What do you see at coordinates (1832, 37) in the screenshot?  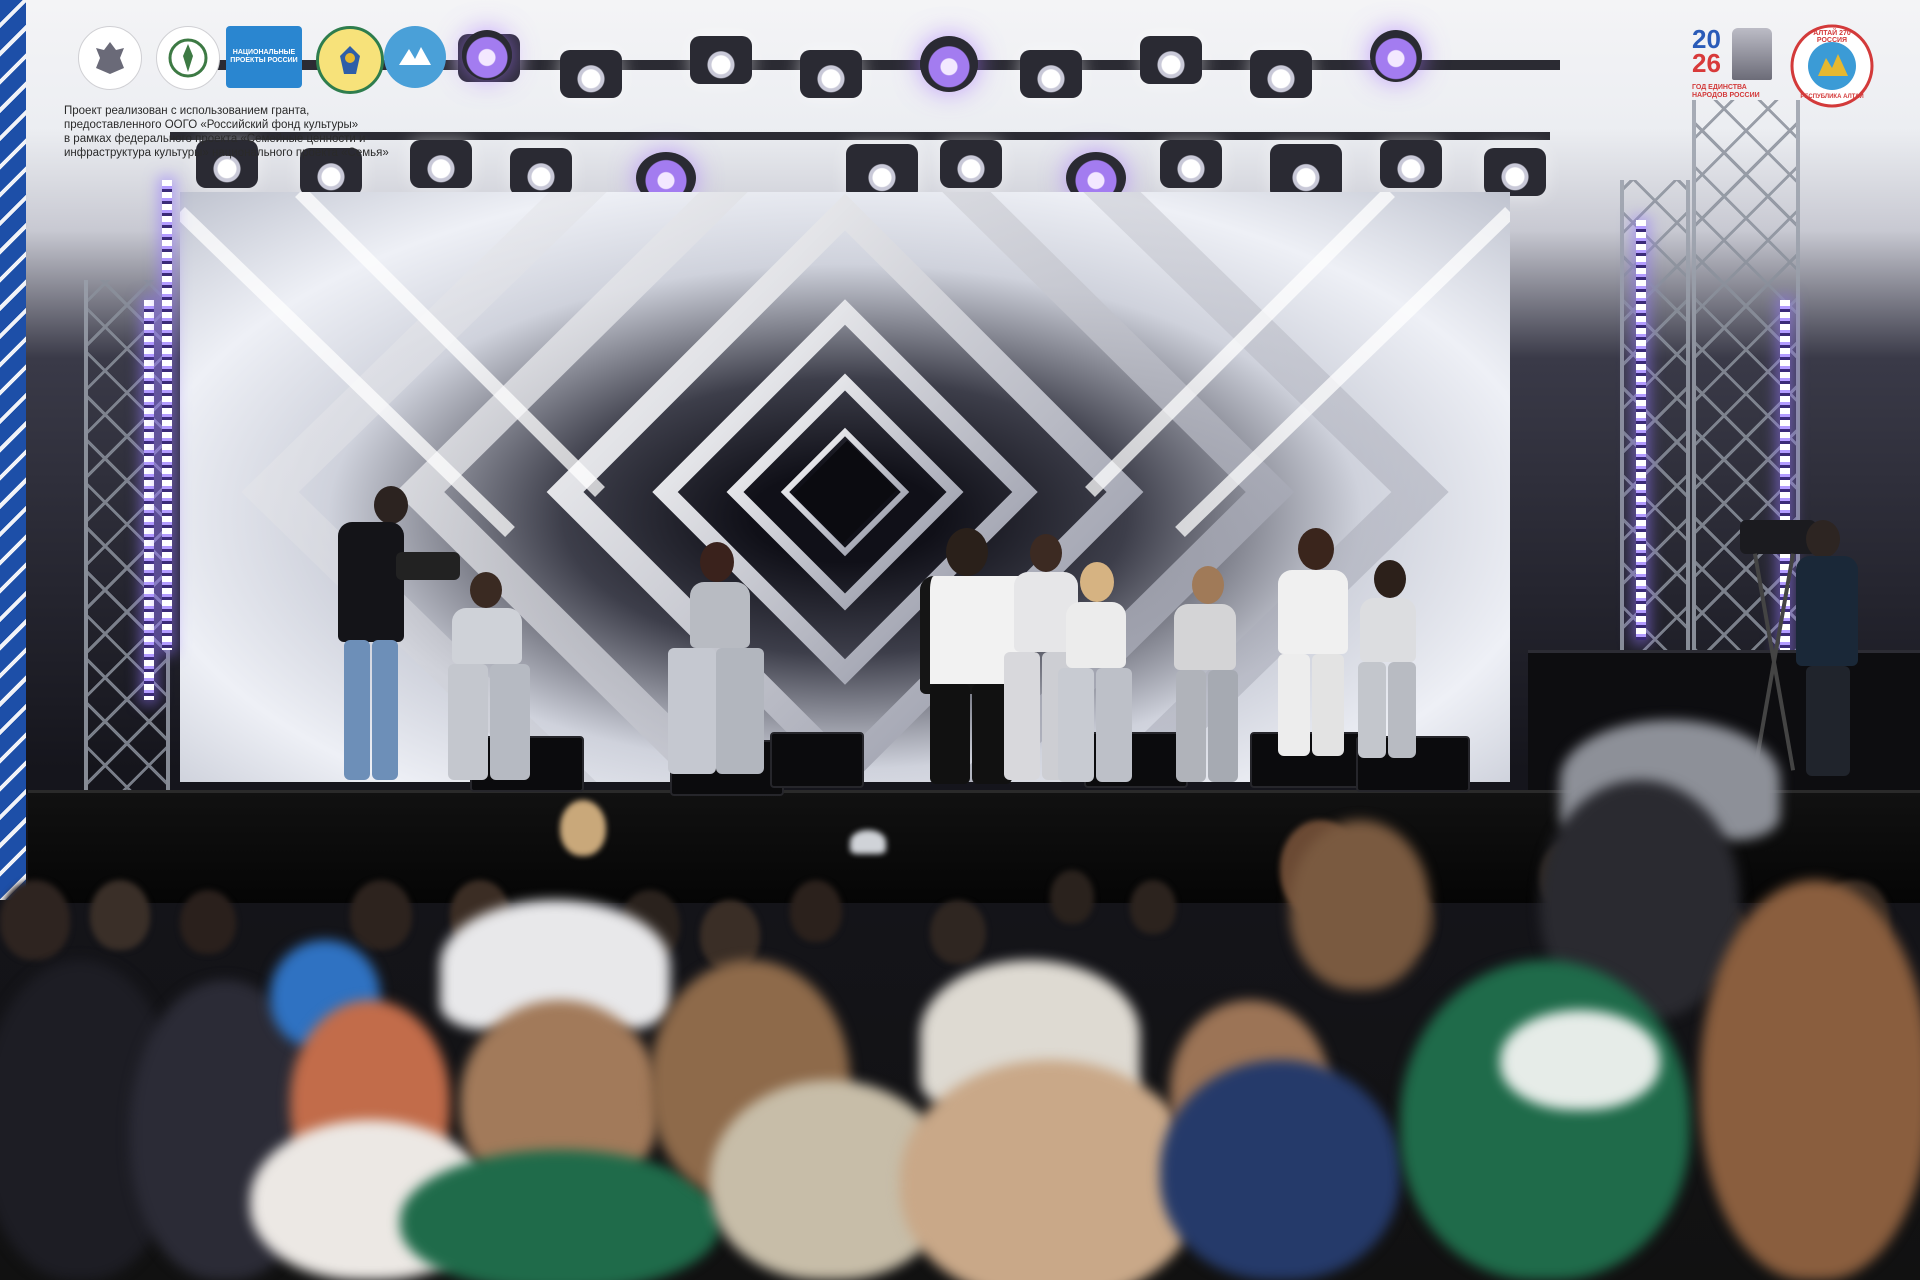 I see `altai-270-caption-top: АЛТАЙ 270 РОССИЯ` at bounding box center [1832, 37].